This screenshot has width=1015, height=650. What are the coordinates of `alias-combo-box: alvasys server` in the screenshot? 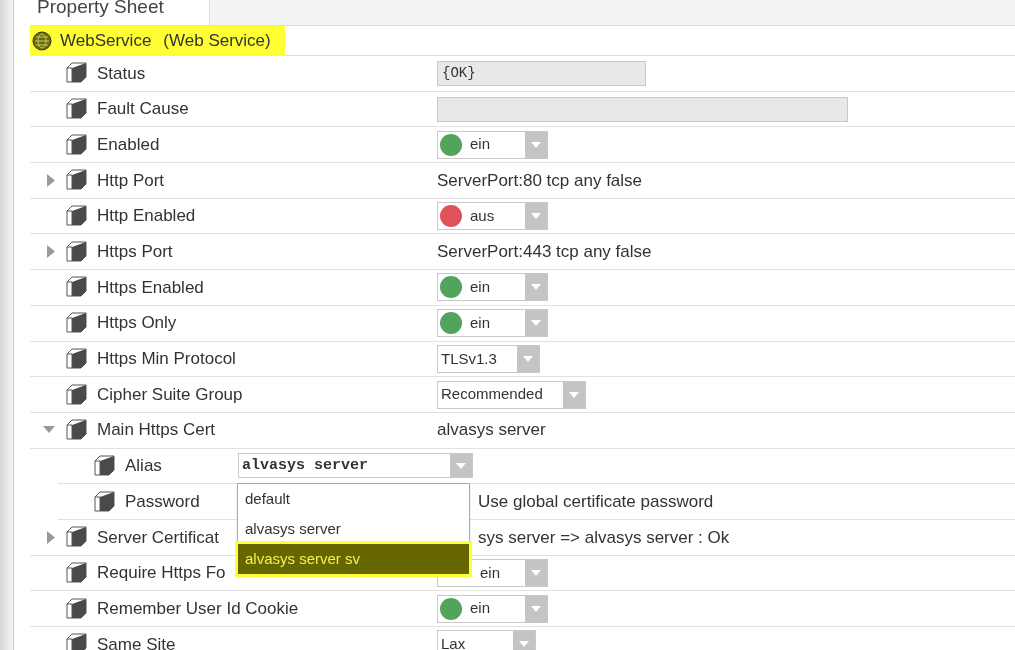 It's located at (355, 466).